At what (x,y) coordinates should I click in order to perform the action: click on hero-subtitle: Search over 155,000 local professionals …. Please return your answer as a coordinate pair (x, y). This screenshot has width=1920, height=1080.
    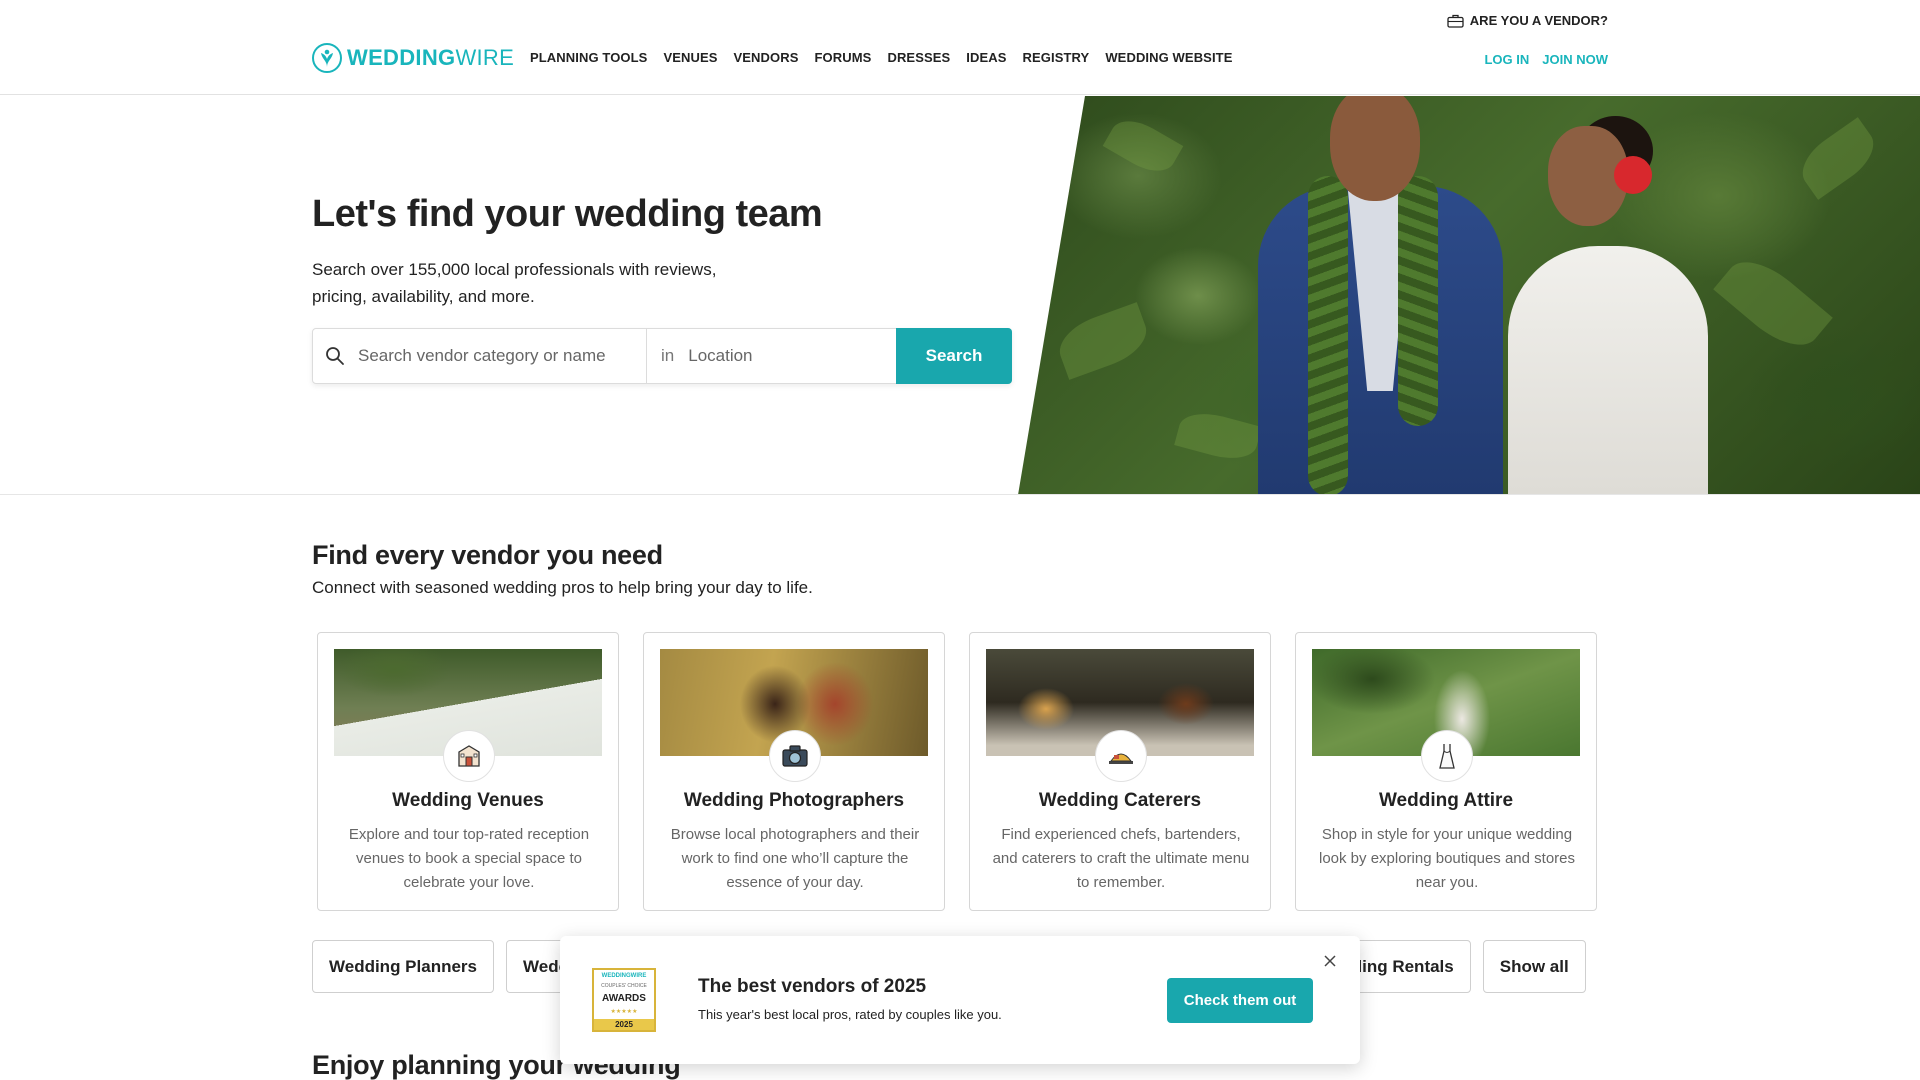
    Looking at the image, I should click on (514, 283).